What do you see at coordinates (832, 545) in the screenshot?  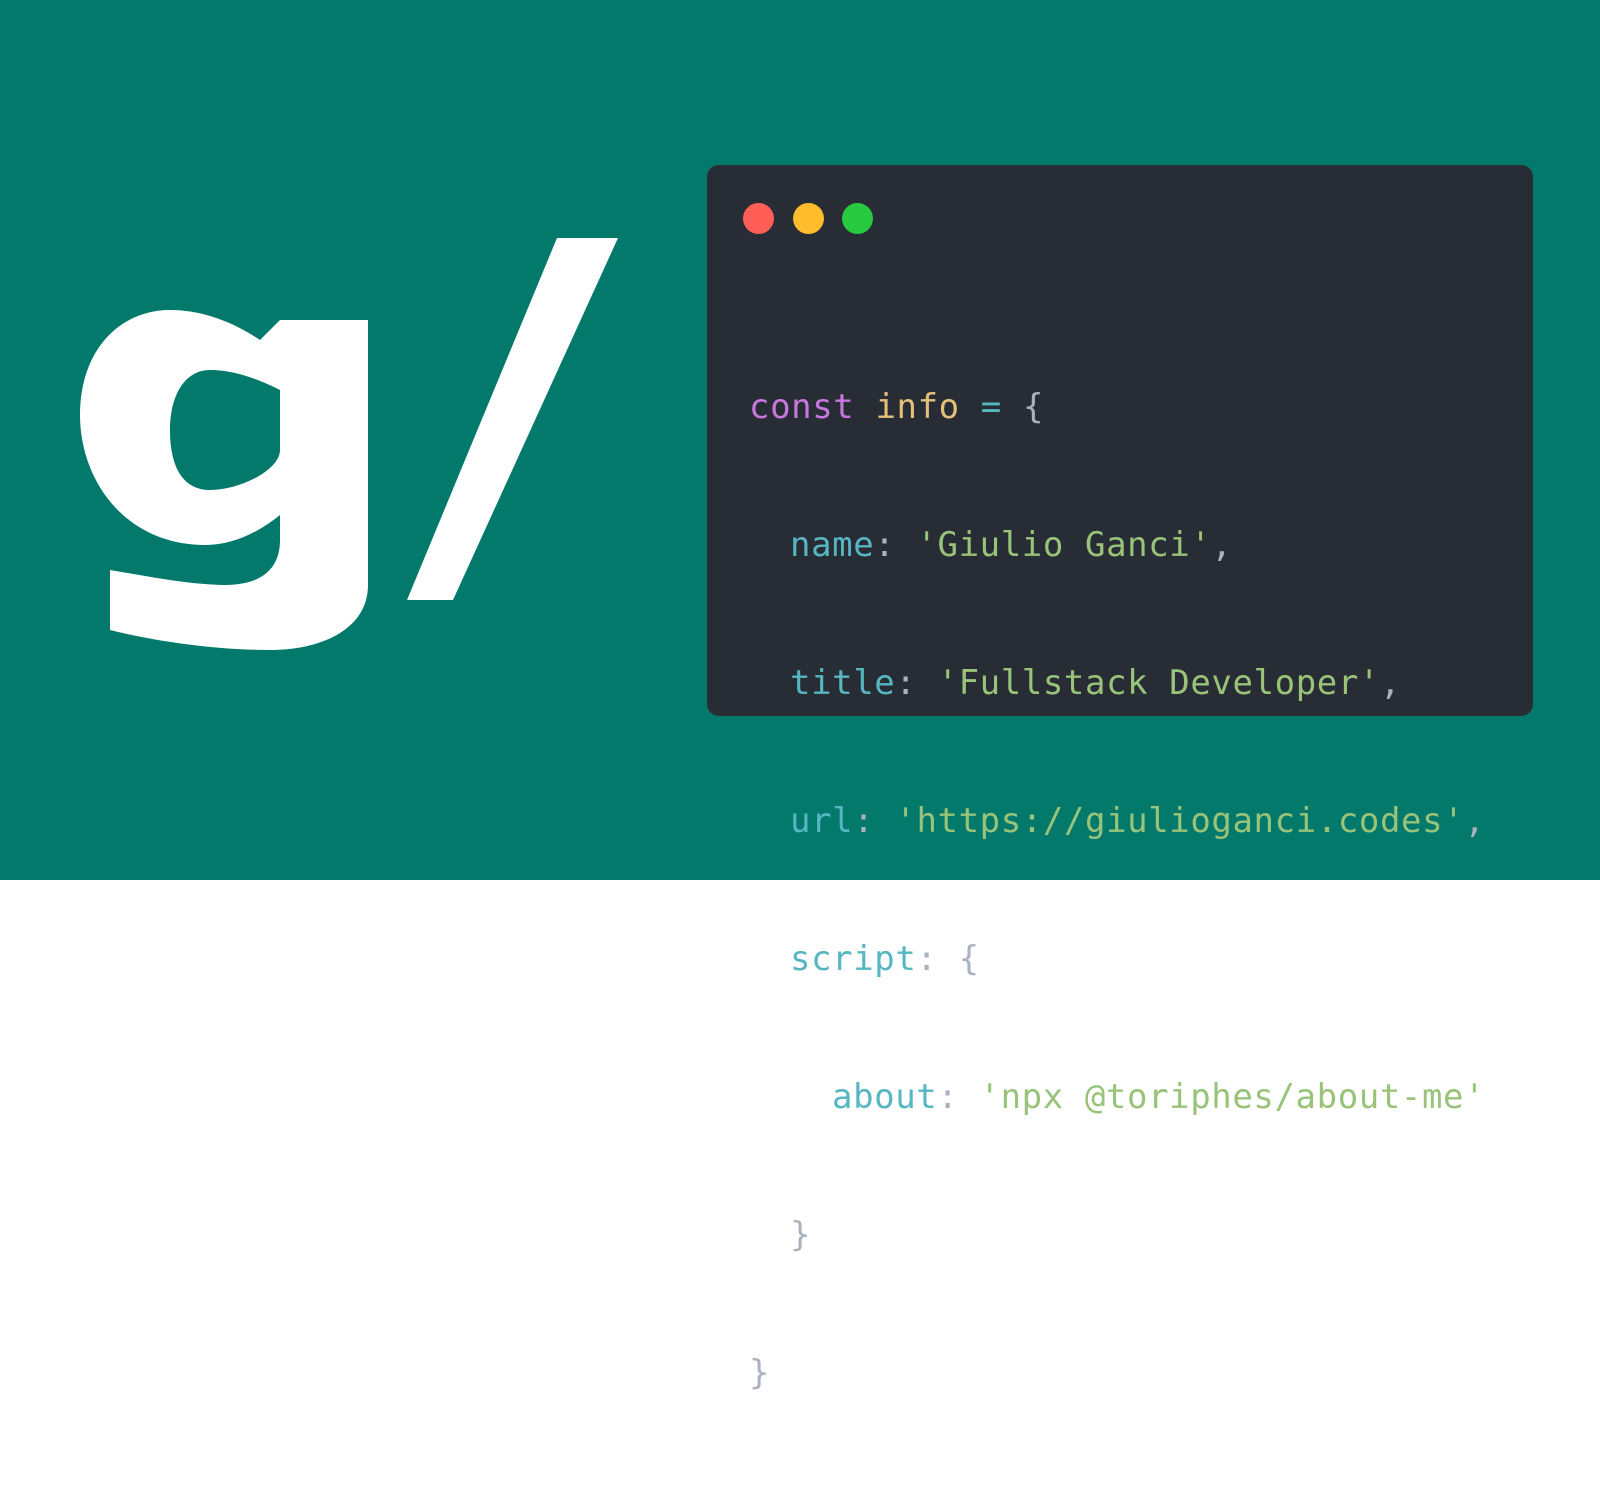 I see `property-name: name` at bounding box center [832, 545].